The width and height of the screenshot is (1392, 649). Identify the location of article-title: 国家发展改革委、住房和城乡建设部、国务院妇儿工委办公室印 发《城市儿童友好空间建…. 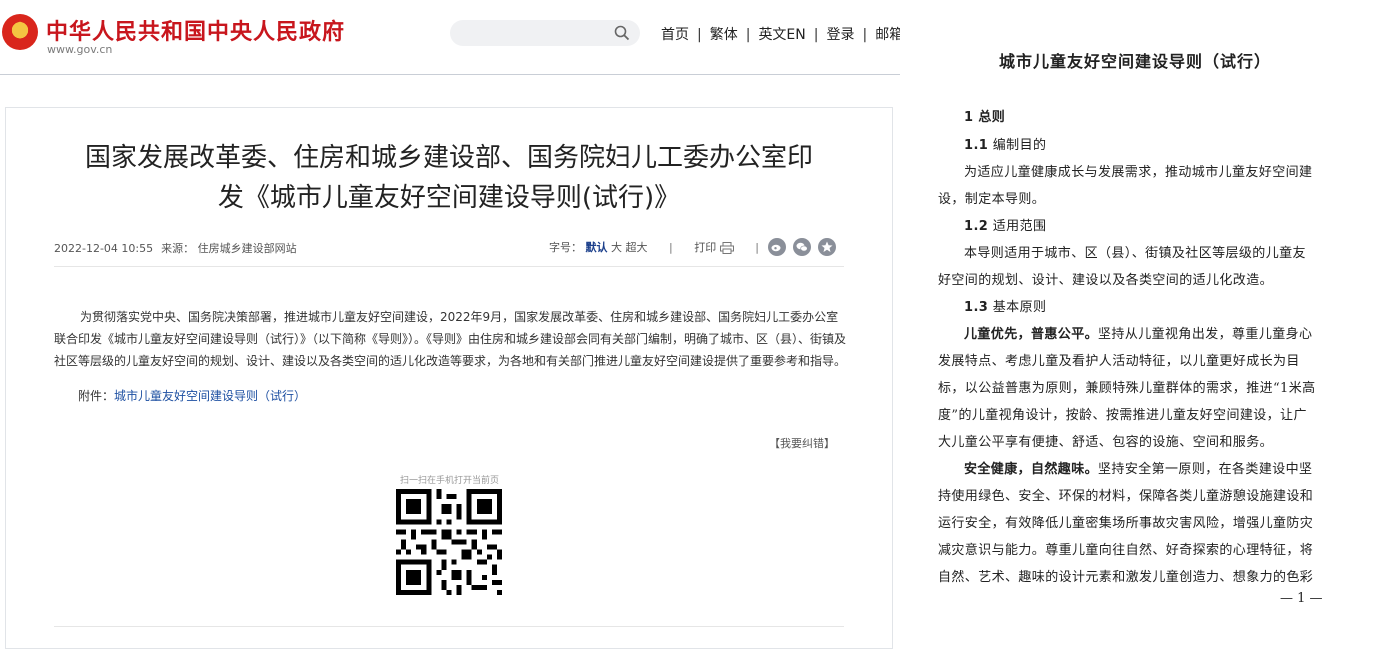
(449, 178).